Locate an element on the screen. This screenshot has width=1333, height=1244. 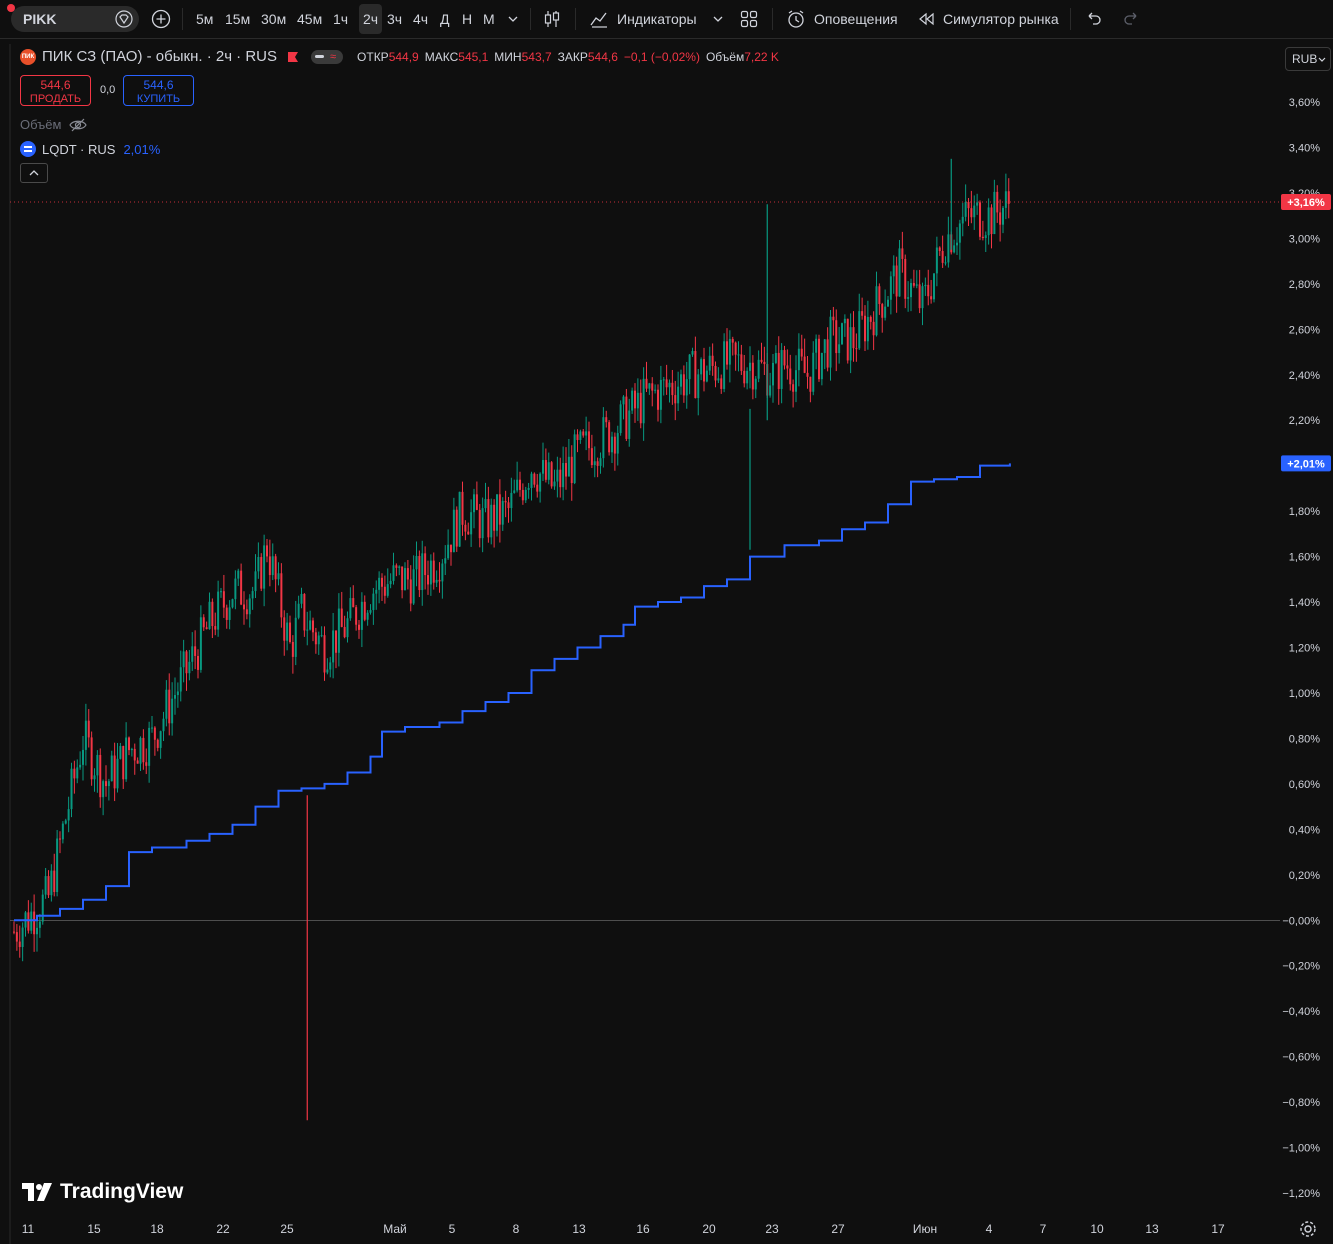
undo-icon is located at coordinates (1094, 19).